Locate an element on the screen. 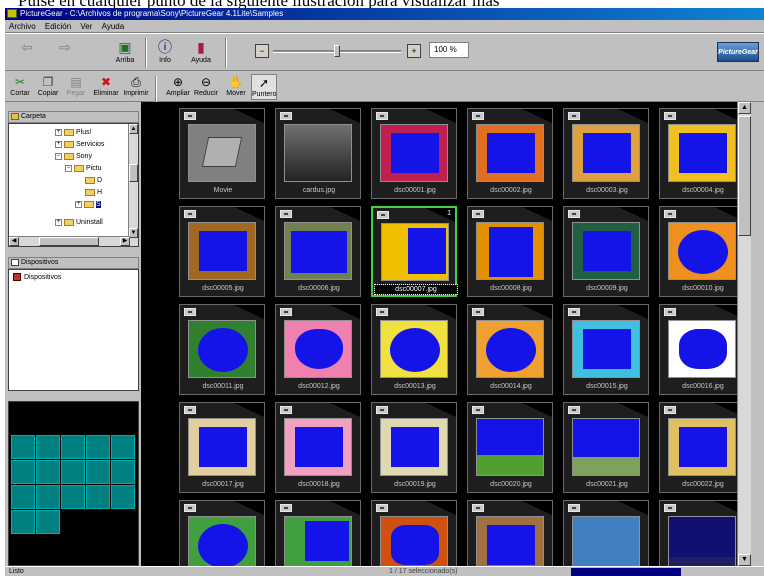 Image resolution: width=764 pixels, height=576 pixels. thumbnail-card: dsc00005.jpg is located at coordinates (222, 251).